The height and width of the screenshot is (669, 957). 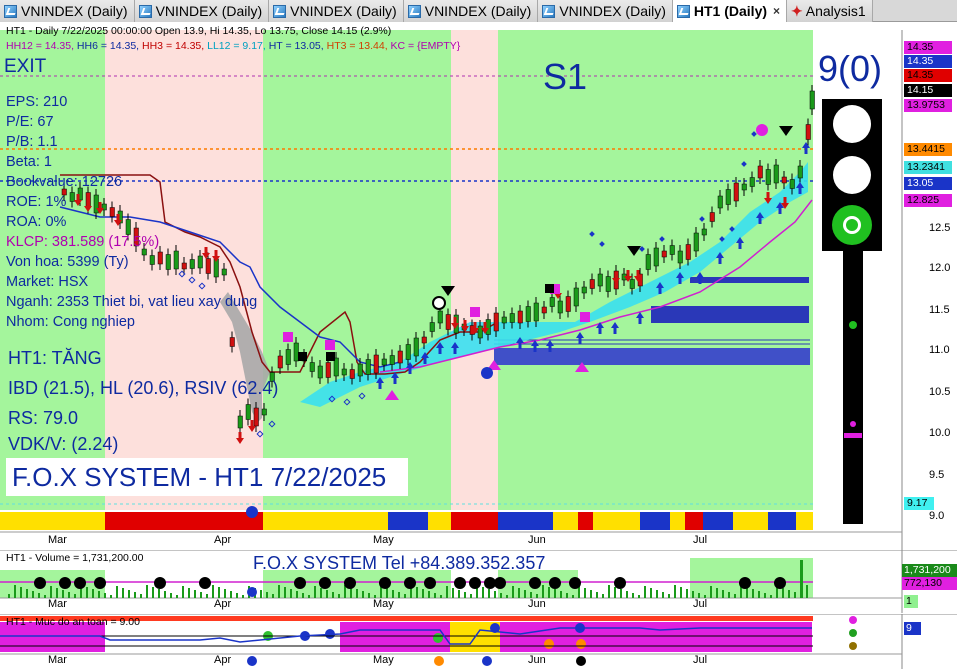 What do you see at coordinates (830, 11) in the screenshot?
I see `tab-6: ✦ Analysis1` at bounding box center [830, 11].